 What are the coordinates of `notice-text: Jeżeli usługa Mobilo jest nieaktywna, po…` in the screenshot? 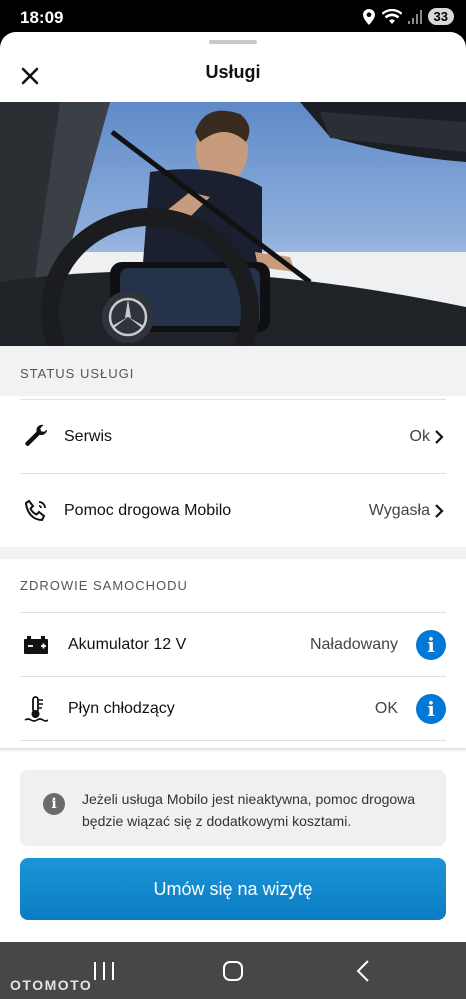 It's located at (249, 810).